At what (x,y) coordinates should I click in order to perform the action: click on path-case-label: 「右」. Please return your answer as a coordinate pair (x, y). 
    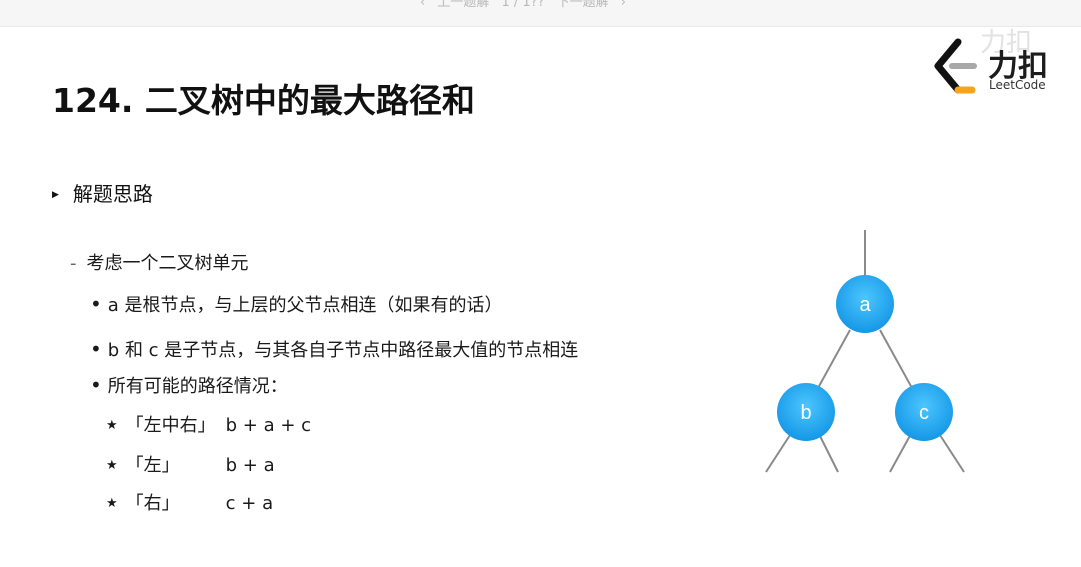
    Looking at the image, I should click on (152, 503).